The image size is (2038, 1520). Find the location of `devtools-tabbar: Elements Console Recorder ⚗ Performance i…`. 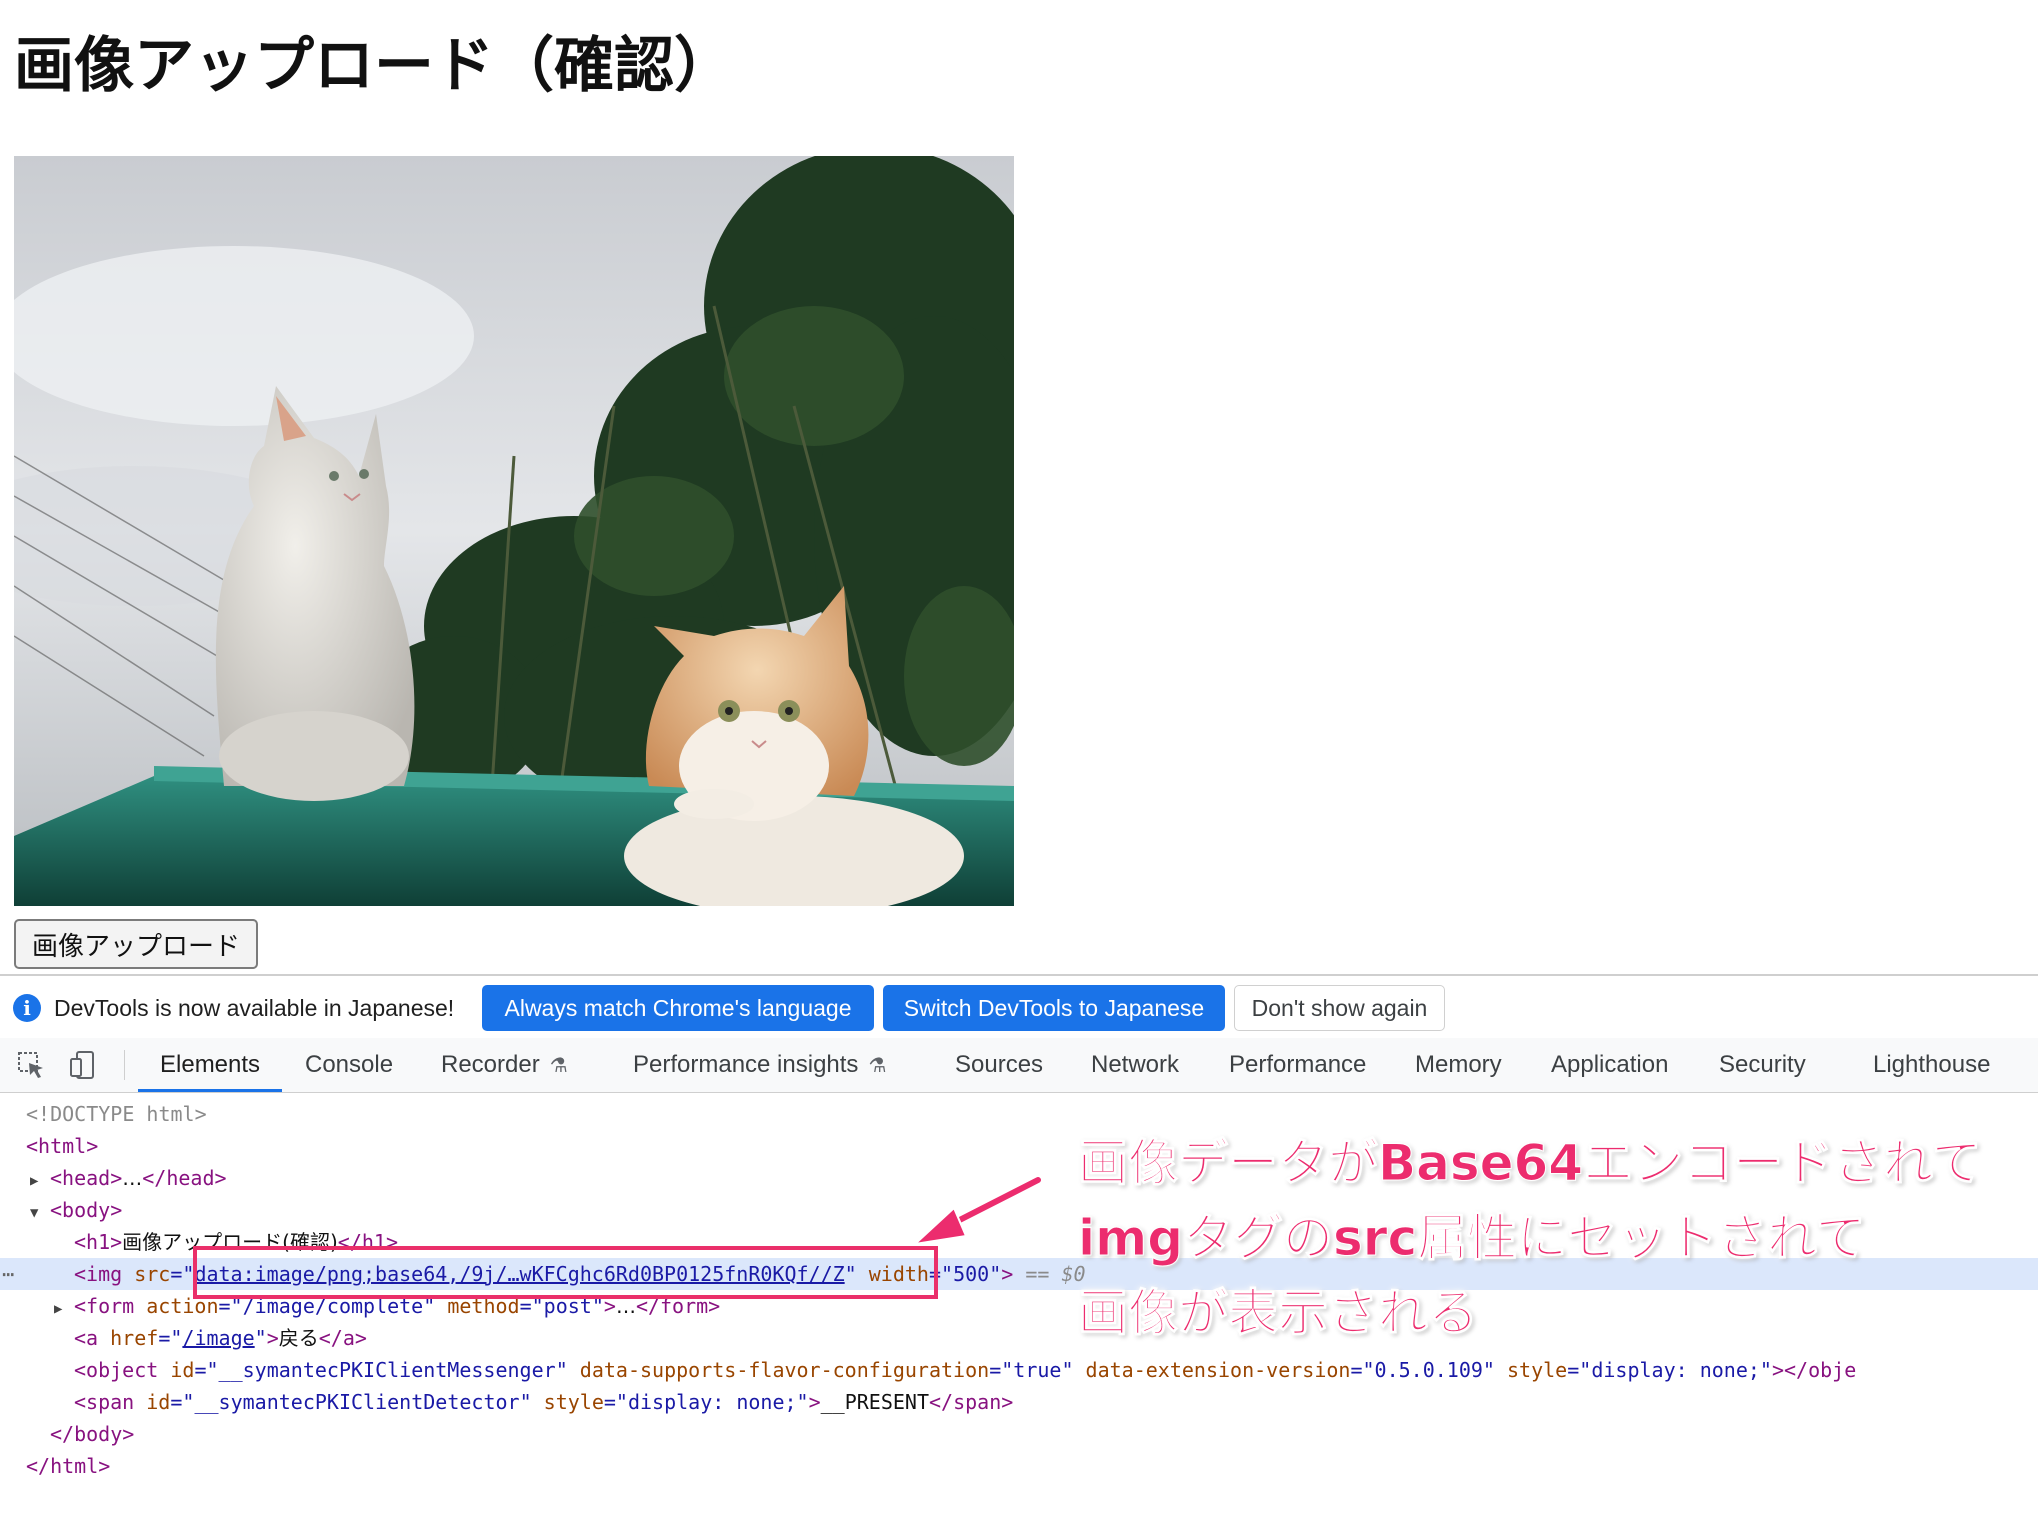

devtools-tabbar: Elements Console Recorder ⚗ Performance i… is located at coordinates (1019, 1065).